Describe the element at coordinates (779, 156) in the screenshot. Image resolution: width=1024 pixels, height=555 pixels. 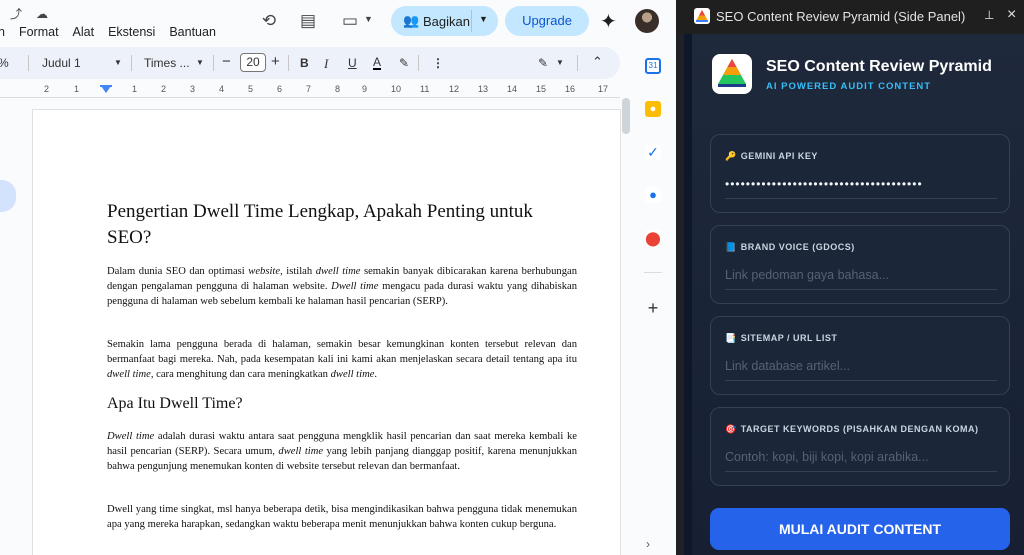
I see `label-text: GEMINI API KEY` at that location.